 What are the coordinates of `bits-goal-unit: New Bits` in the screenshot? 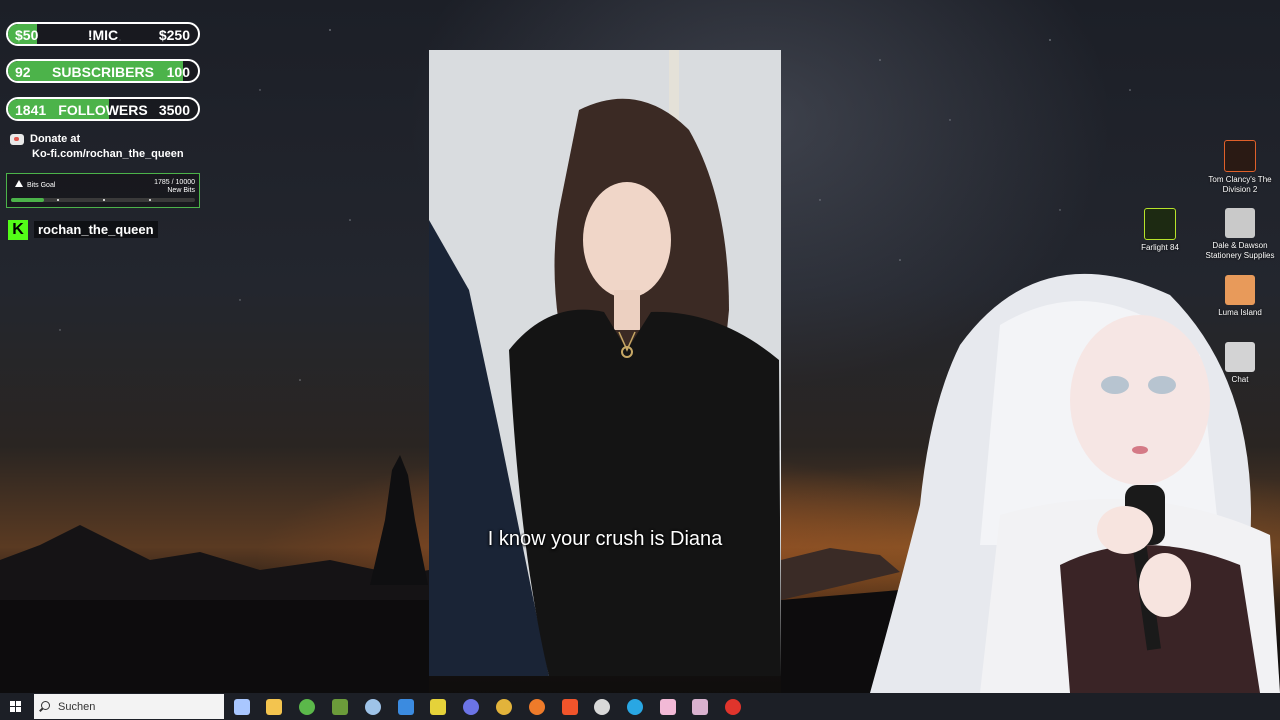 It's located at (181, 190).